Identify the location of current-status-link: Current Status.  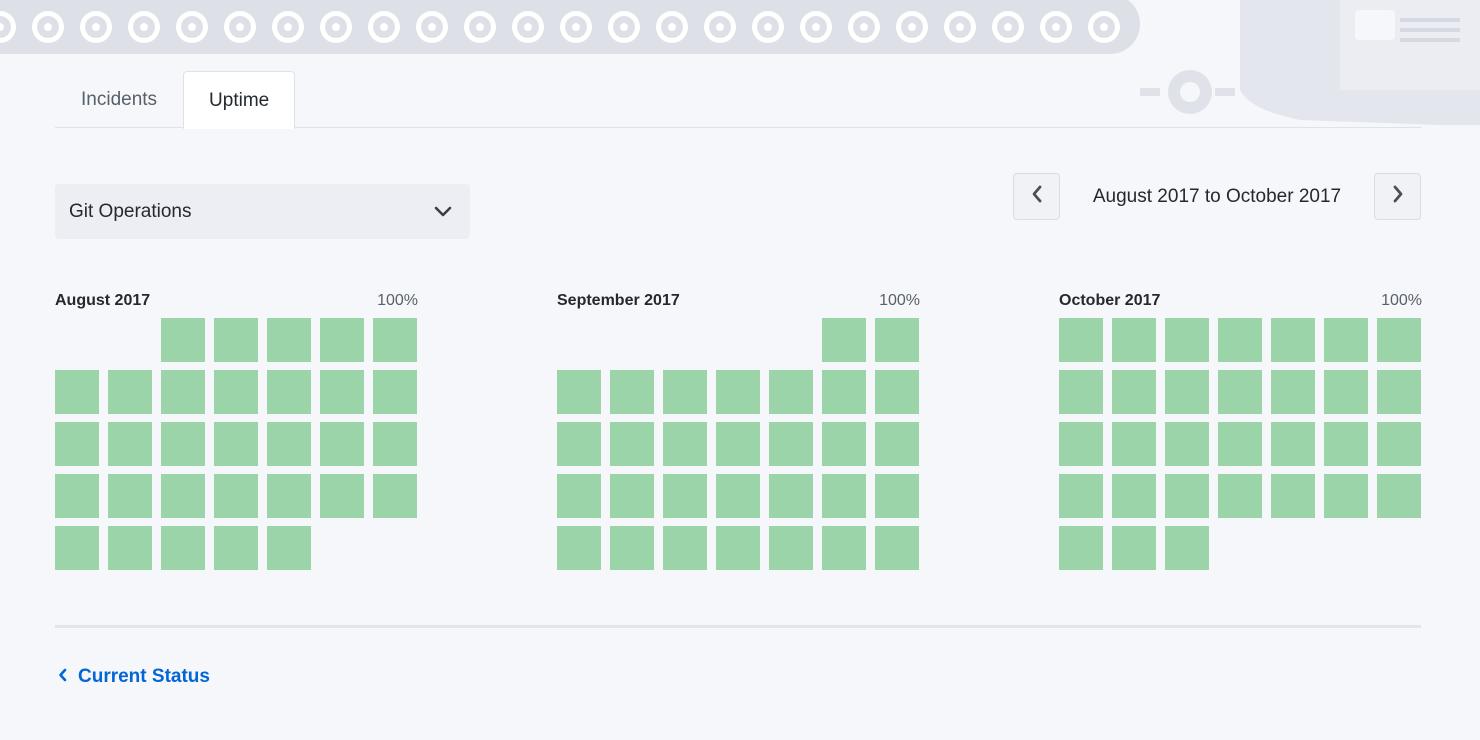
(134, 677).